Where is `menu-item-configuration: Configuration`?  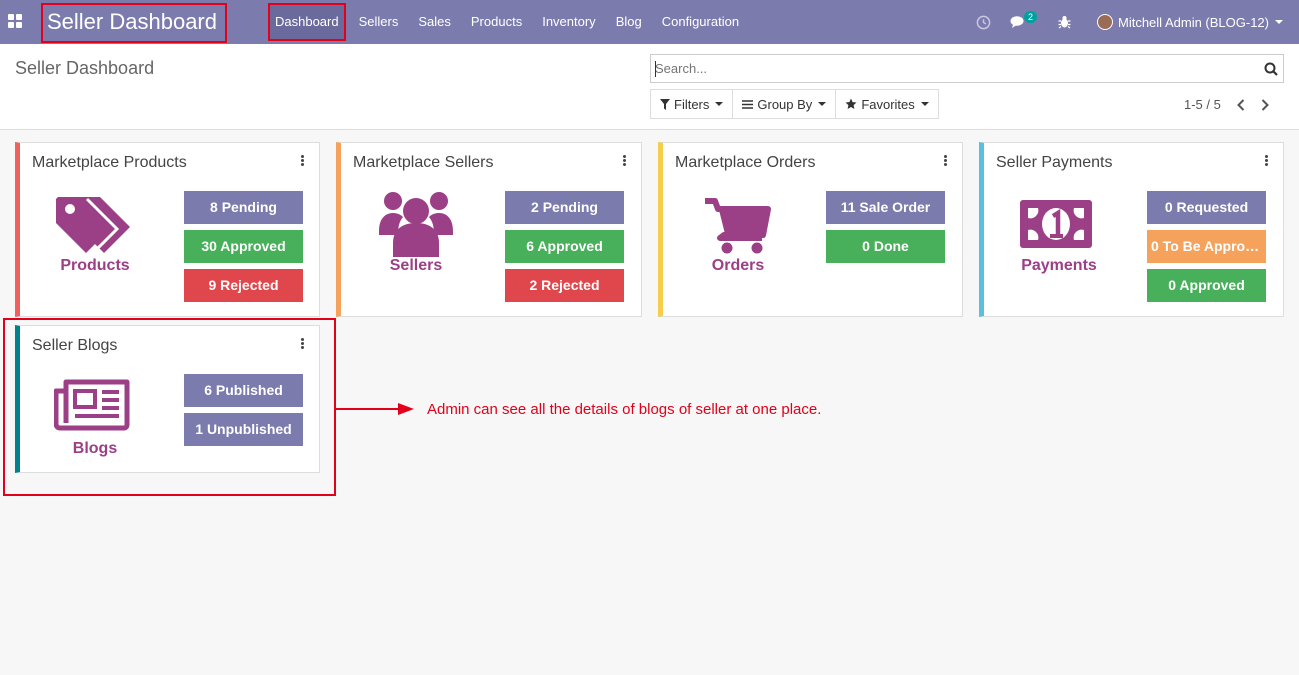
menu-item-configuration: Configuration is located at coordinates (700, 22).